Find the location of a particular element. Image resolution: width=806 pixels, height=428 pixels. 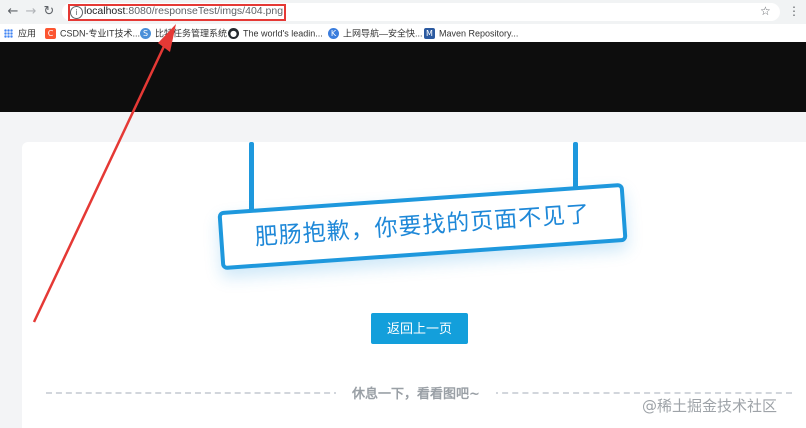

arrow-head is located at coordinates (167, 38).